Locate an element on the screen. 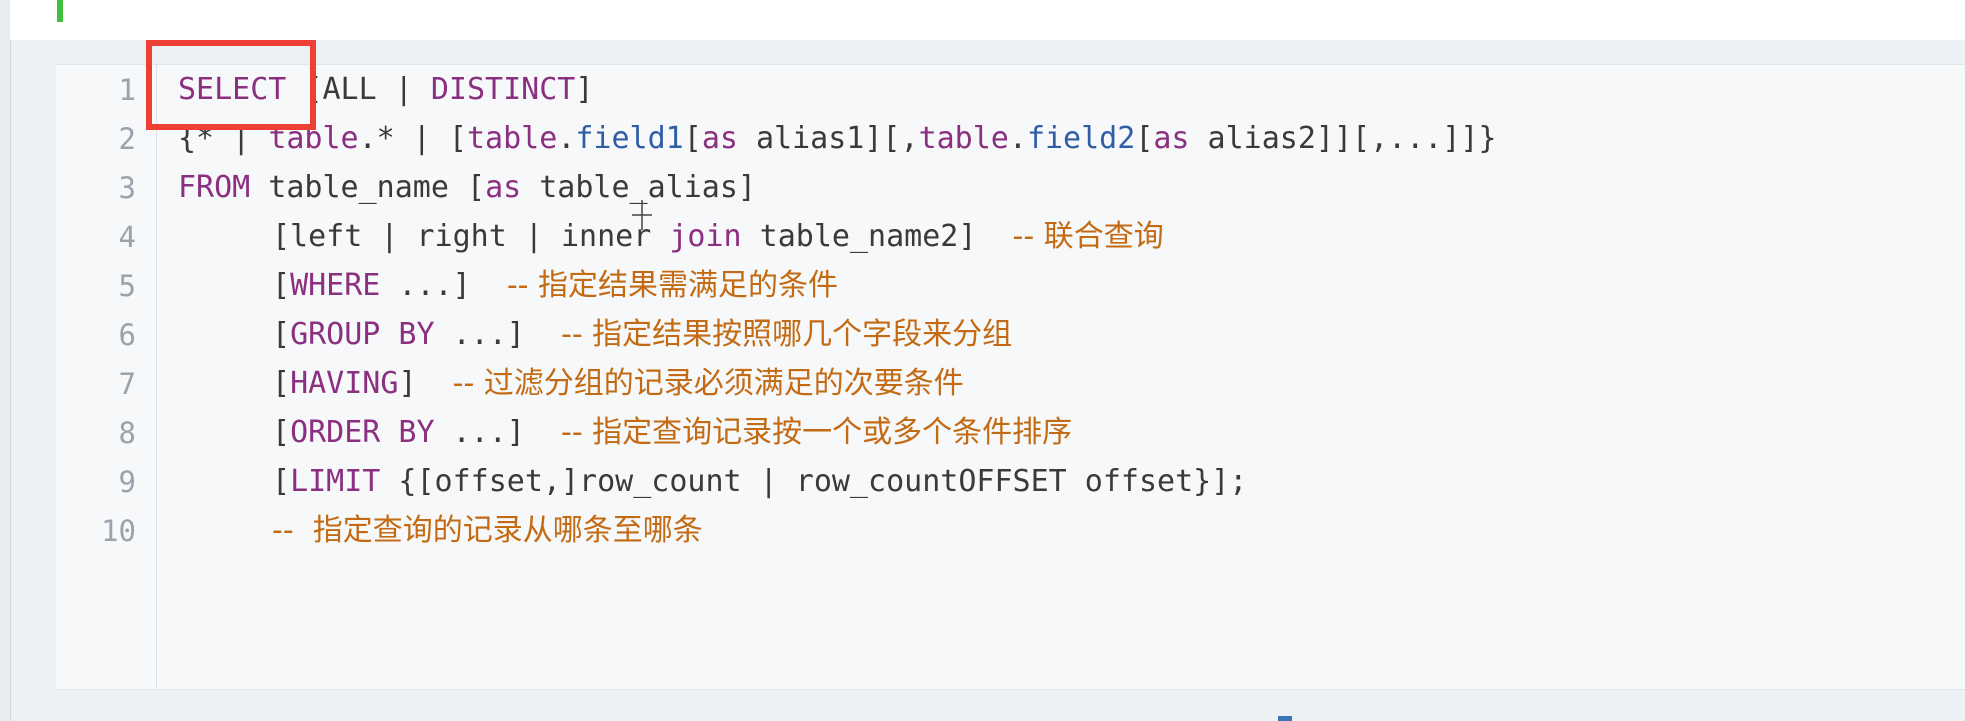  editor-top-area is located at coordinates (987, 20).